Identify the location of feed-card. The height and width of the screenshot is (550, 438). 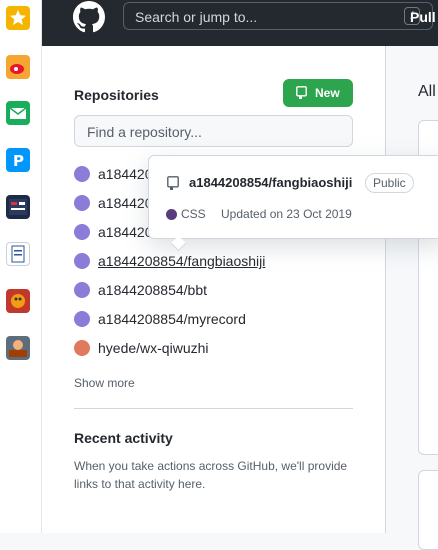
(428, 510).